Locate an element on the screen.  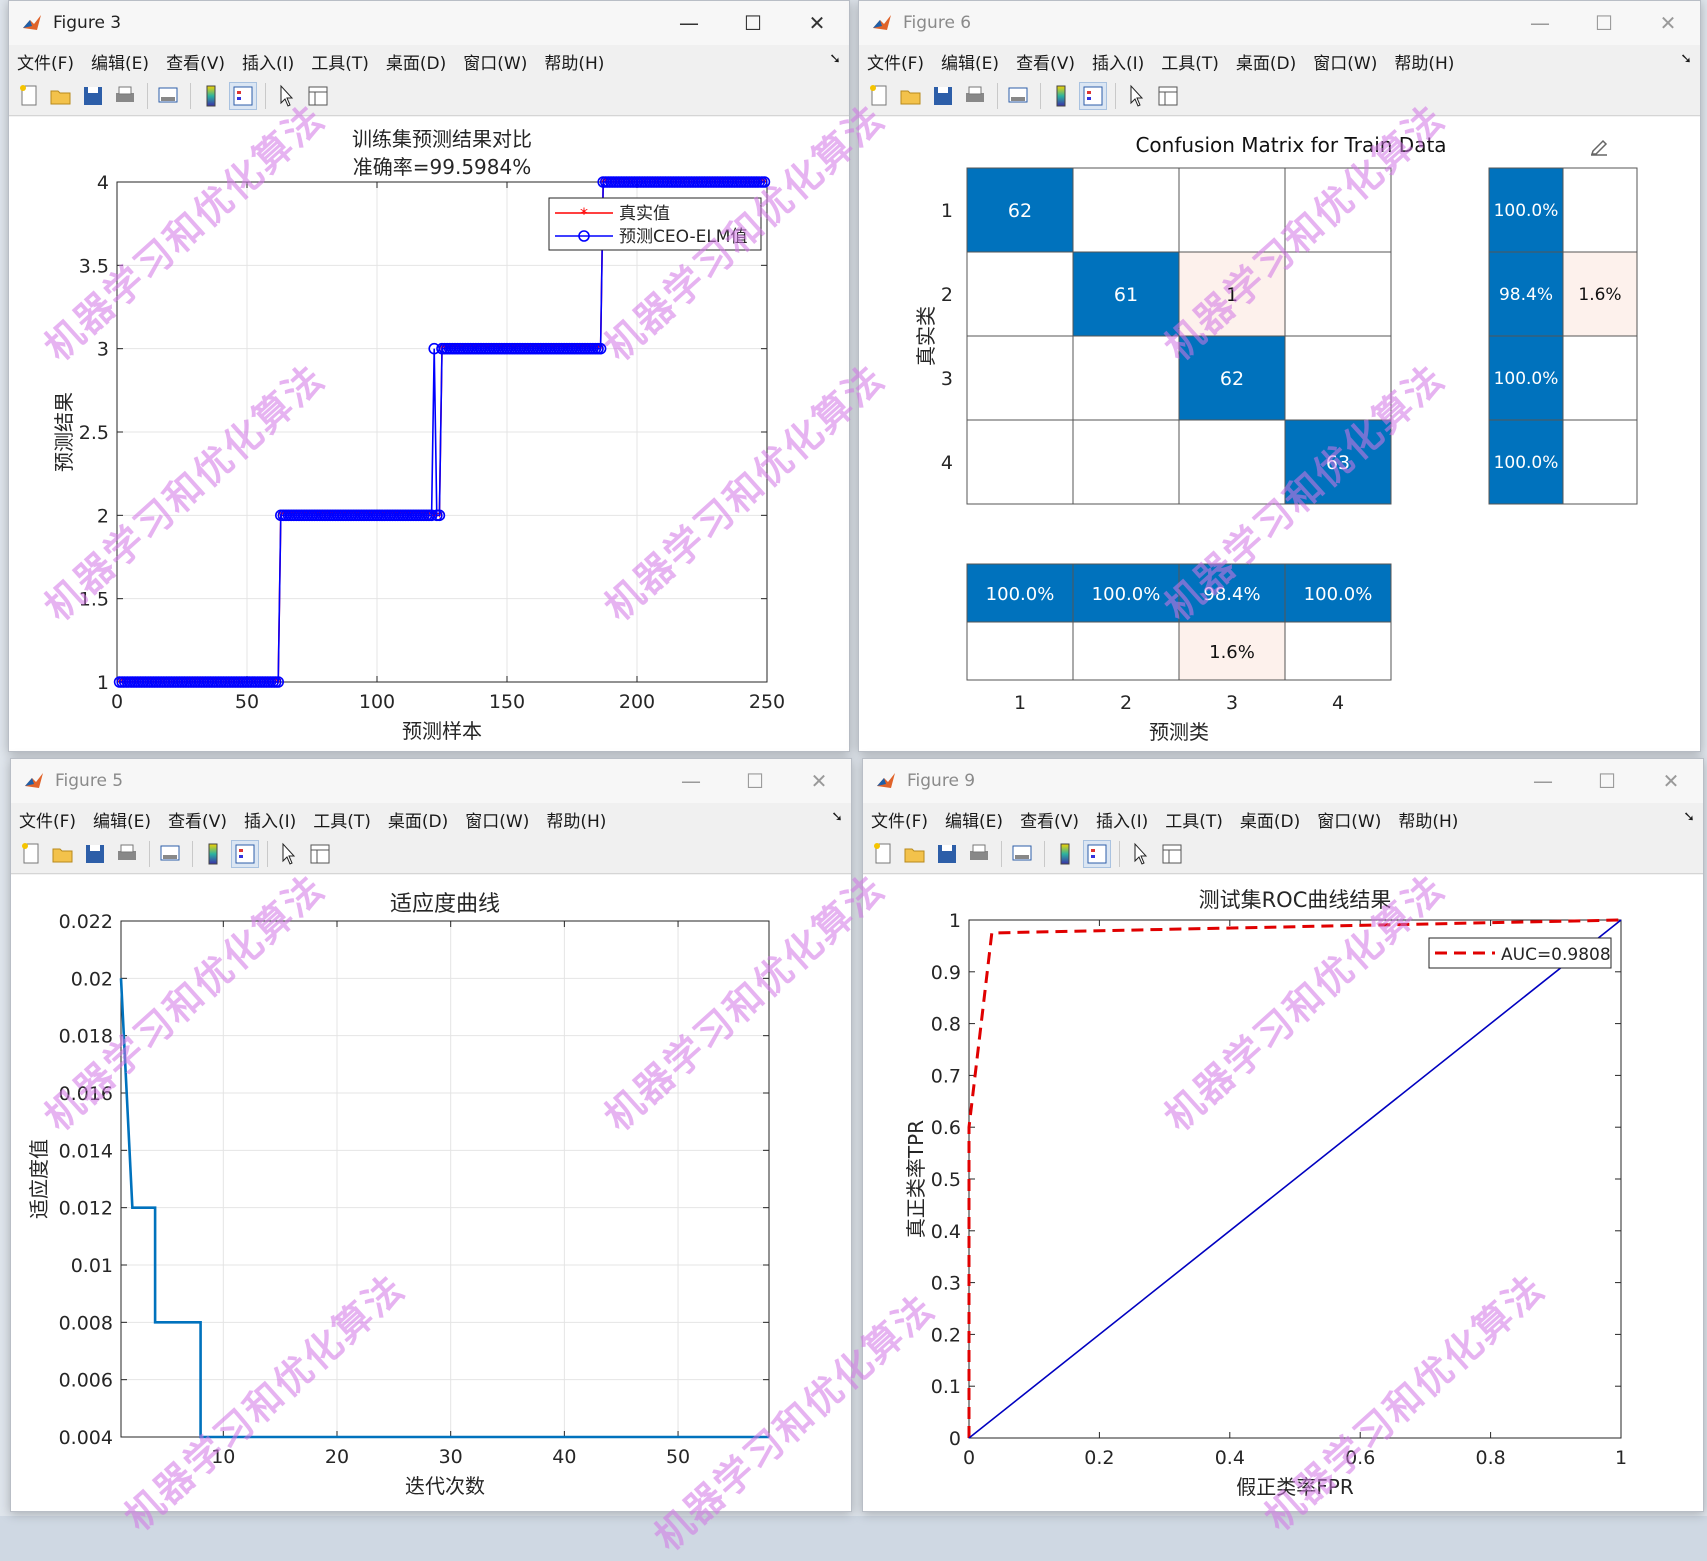
row-class-label: 4 is located at coordinates (947, 463).